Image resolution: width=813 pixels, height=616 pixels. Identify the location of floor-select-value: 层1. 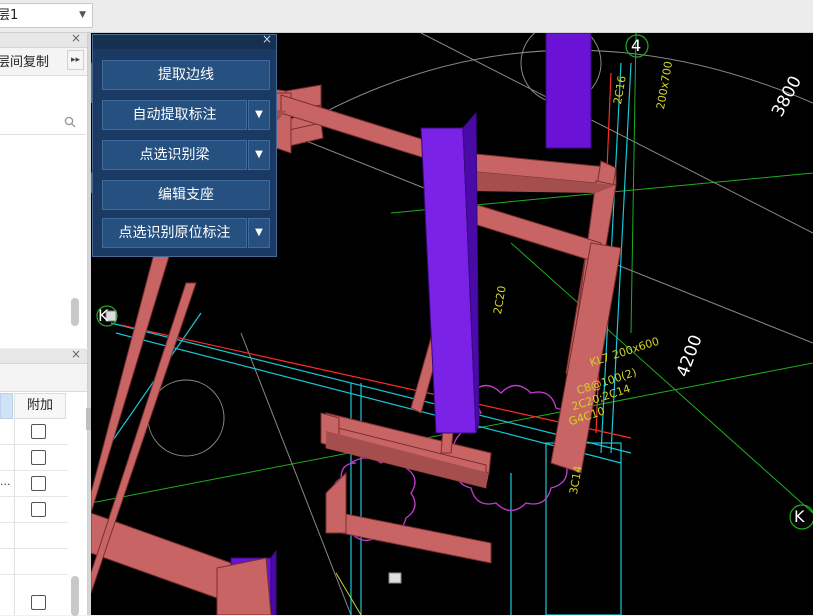
(9, 15).